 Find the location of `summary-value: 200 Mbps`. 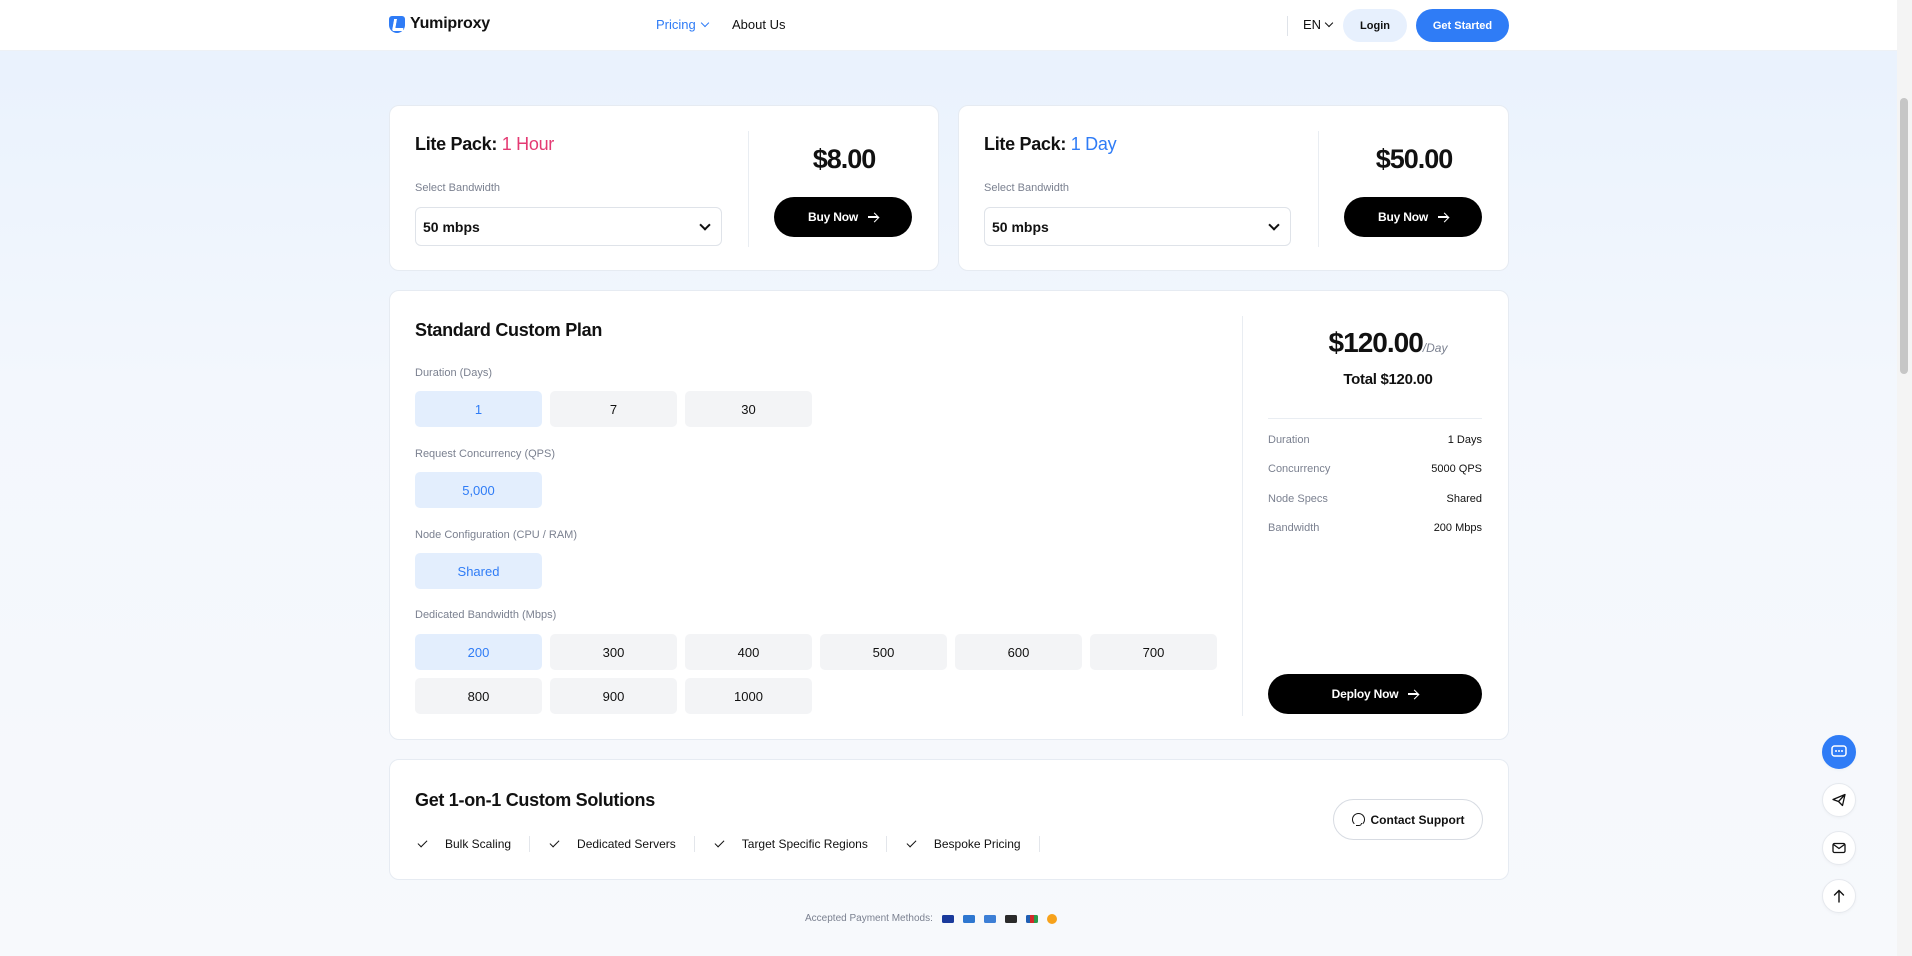

summary-value: 200 Mbps is located at coordinates (1457, 528).